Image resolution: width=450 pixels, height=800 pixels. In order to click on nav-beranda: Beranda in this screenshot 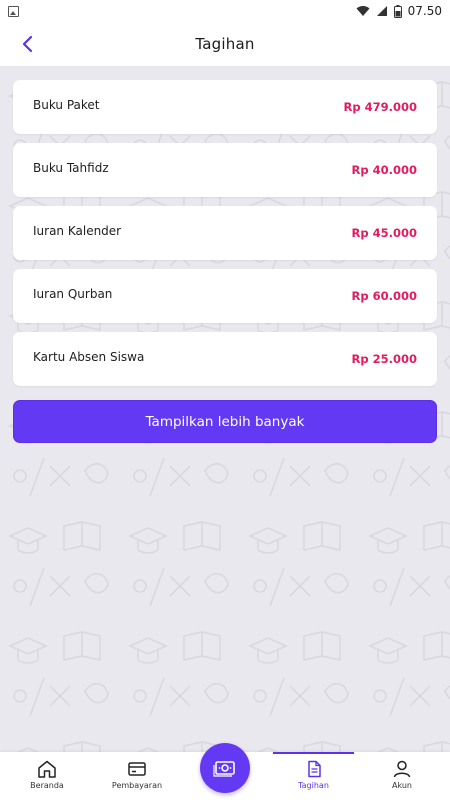, I will do `click(47, 776)`.